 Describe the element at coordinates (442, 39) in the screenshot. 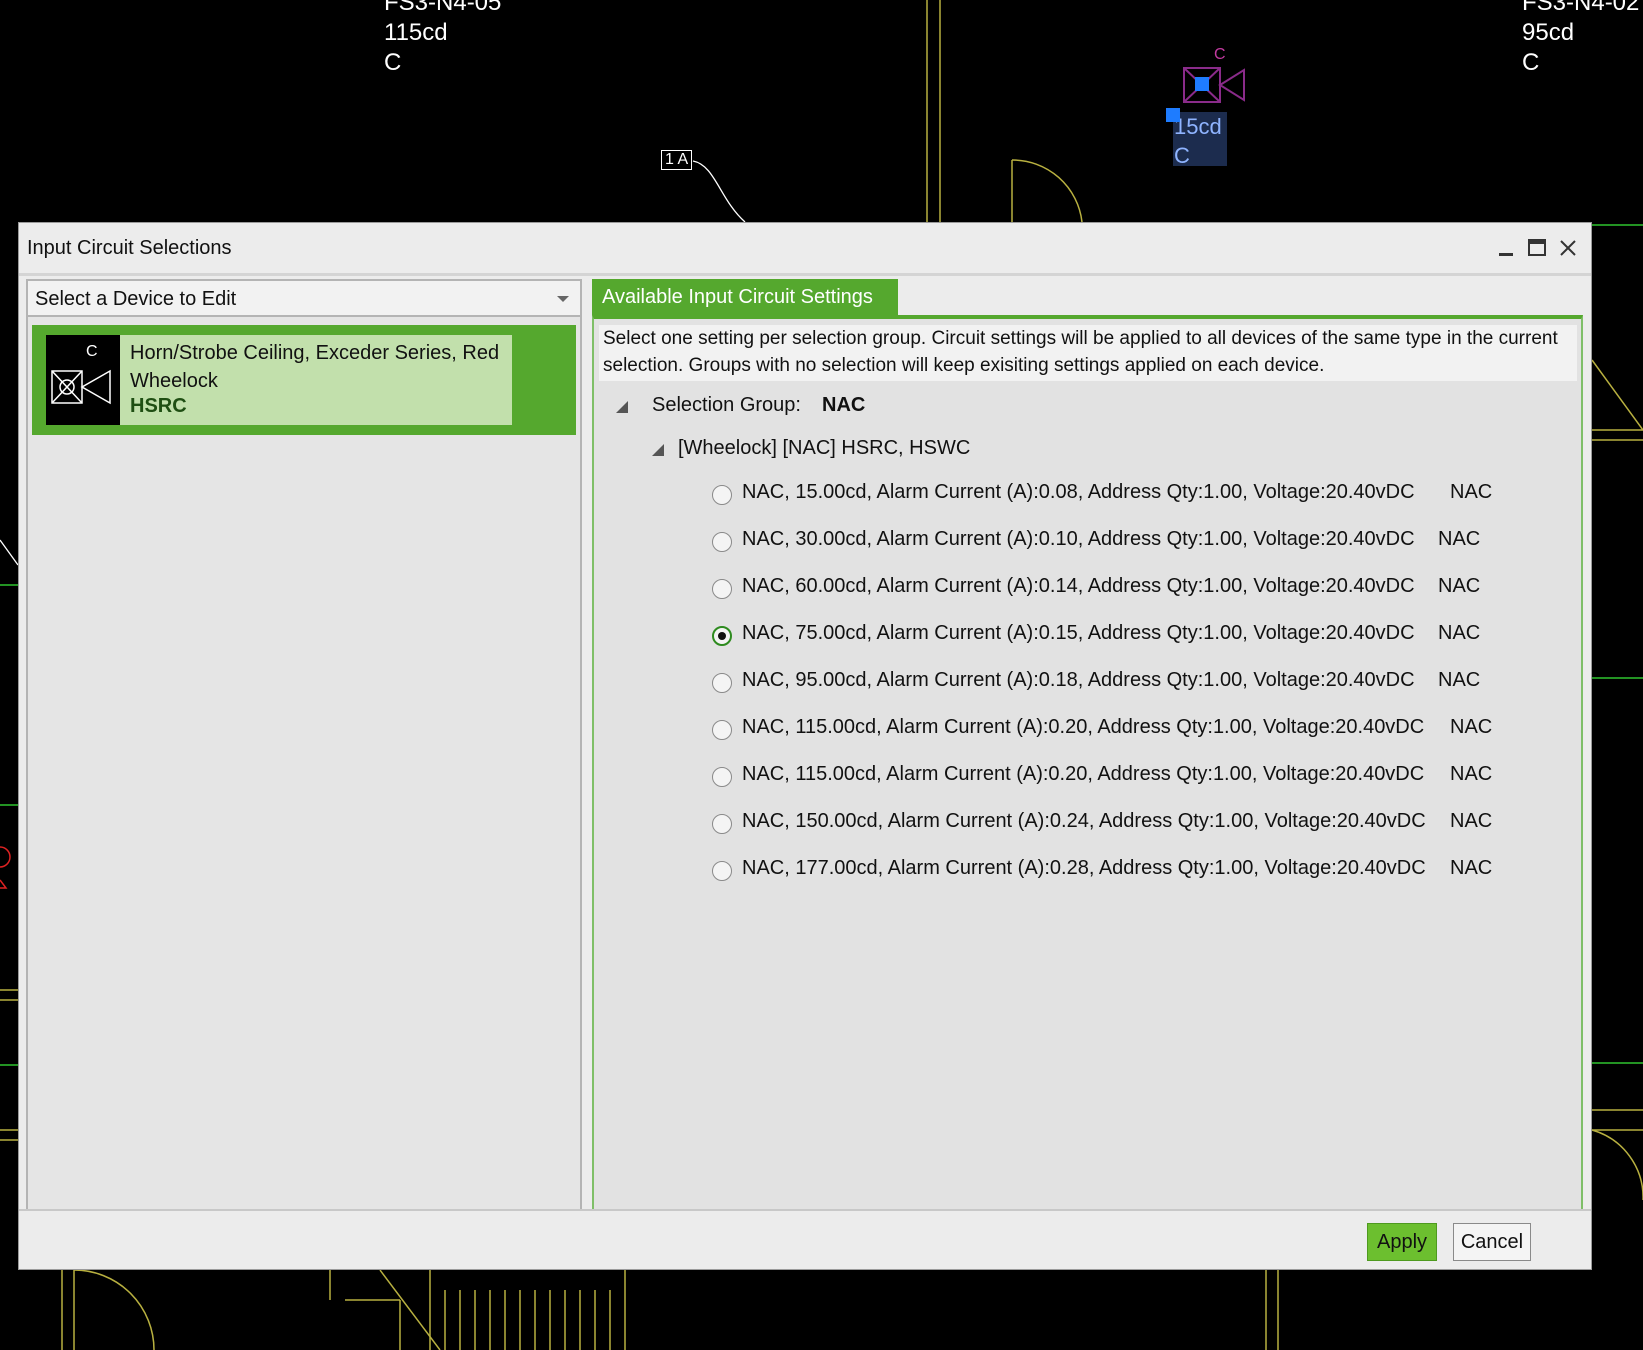

I see `cad-label-fs3-n4-05: FS3-N4-05 115cd C` at that location.